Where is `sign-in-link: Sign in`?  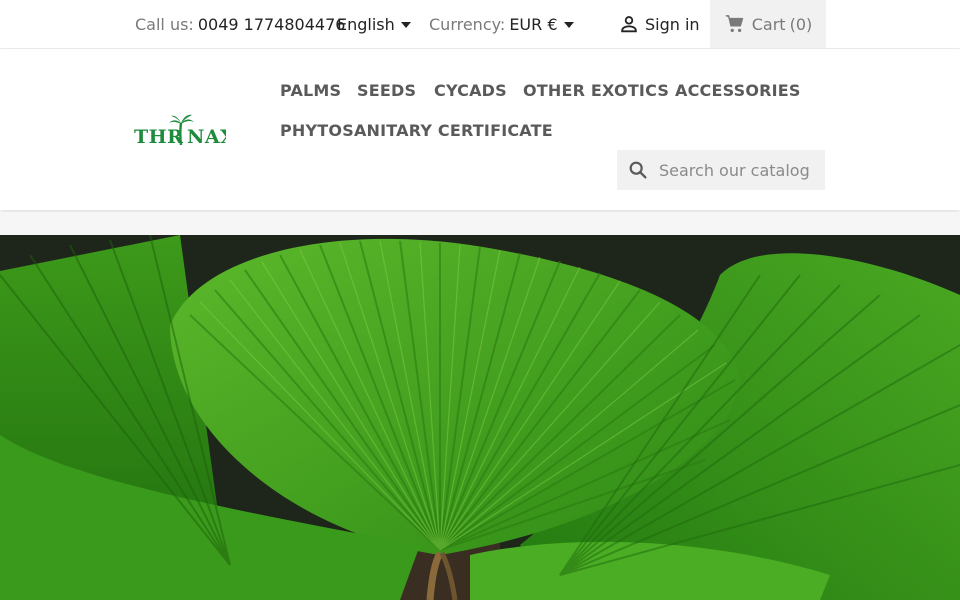
sign-in-link: Sign in is located at coordinates (659, 24).